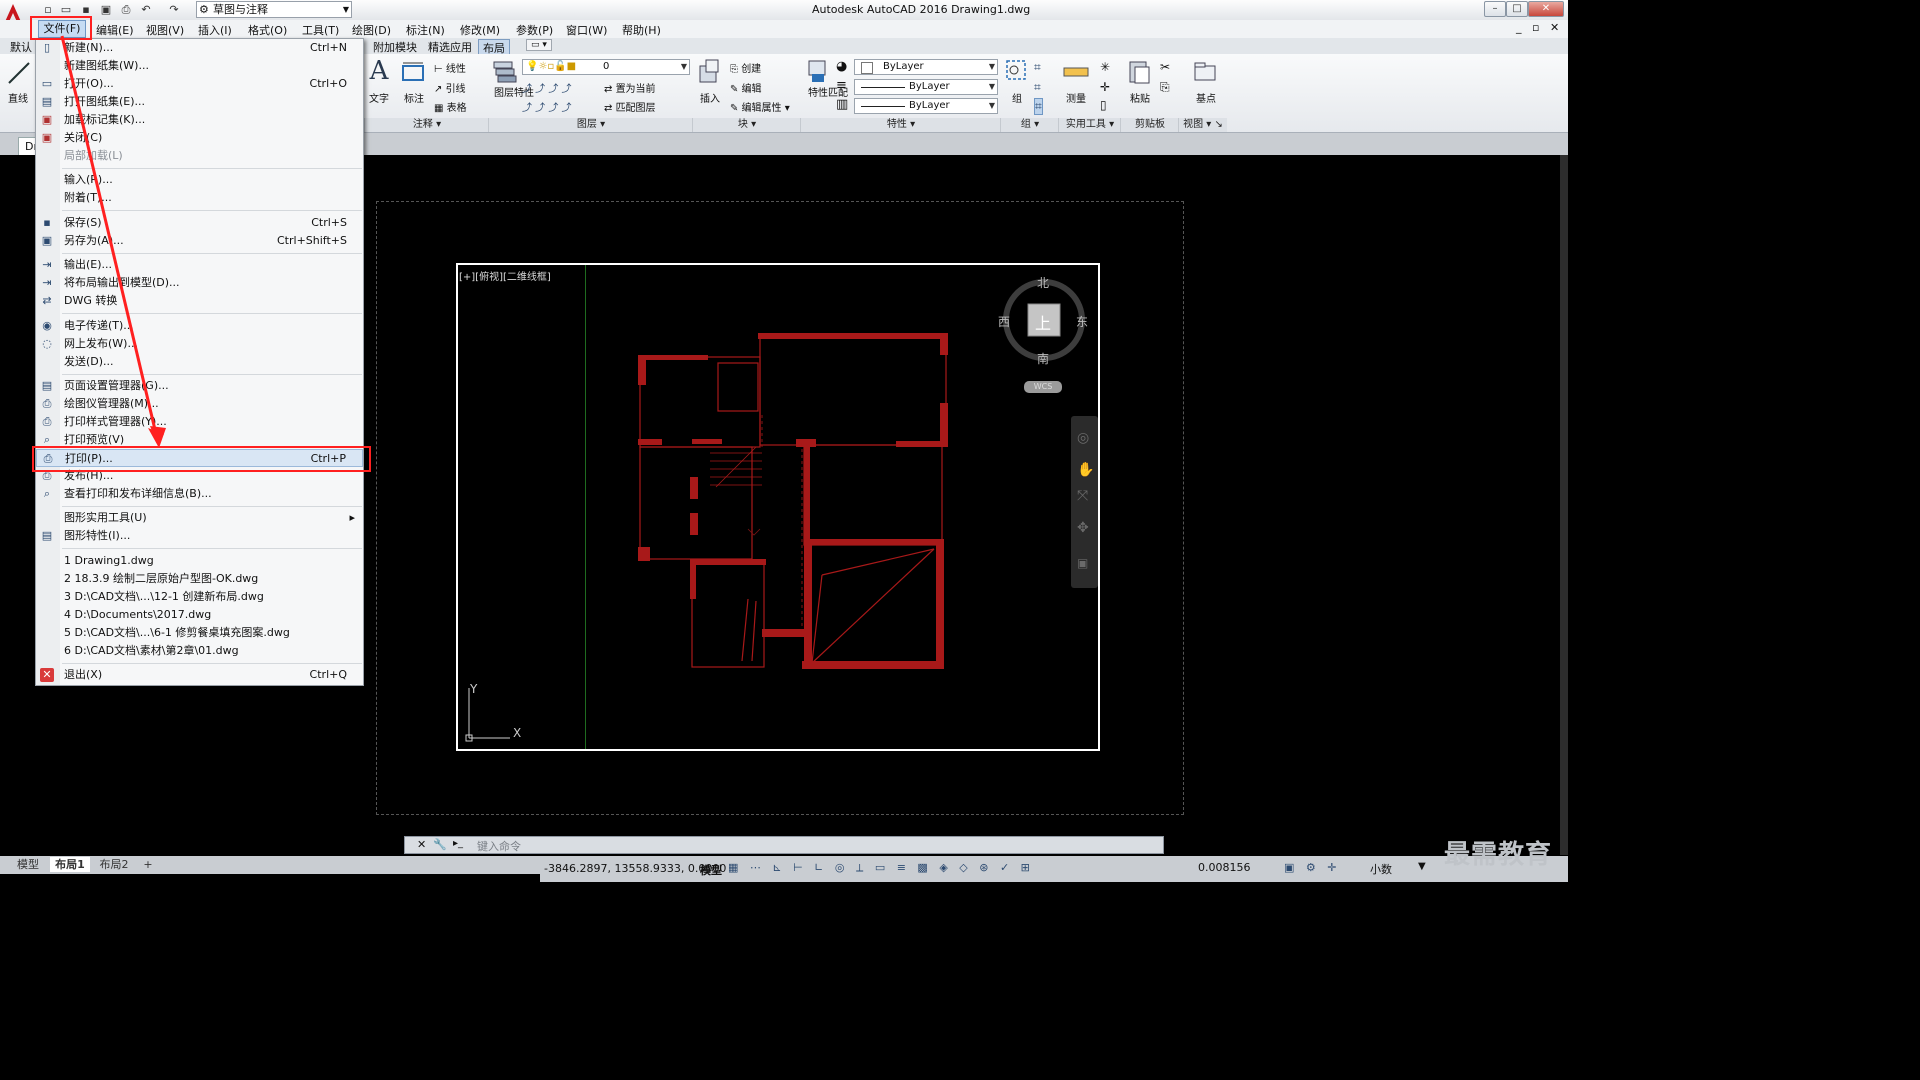 The height and width of the screenshot is (1080, 1920). What do you see at coordinates (547, 87) in the screenshot?
I see `layer-tools-row1: ⤴ ⤴ ⤴ ⤴` at bounding box center [547, 87].